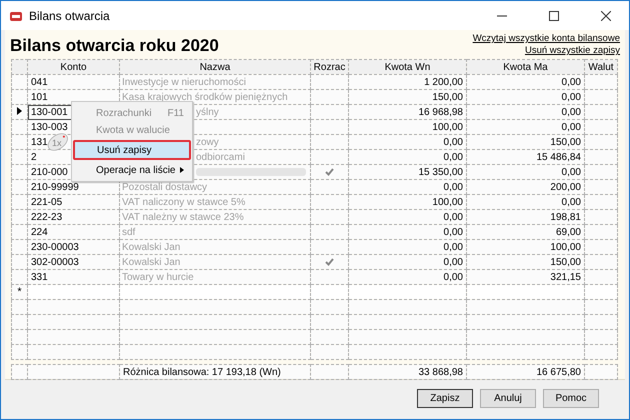 The width and height of the screenshot is (630, 420). What do you see at coordinates (215, 67) in the screenshot?
I see `column-header: Nazwa` at bounding box center [215, 67].